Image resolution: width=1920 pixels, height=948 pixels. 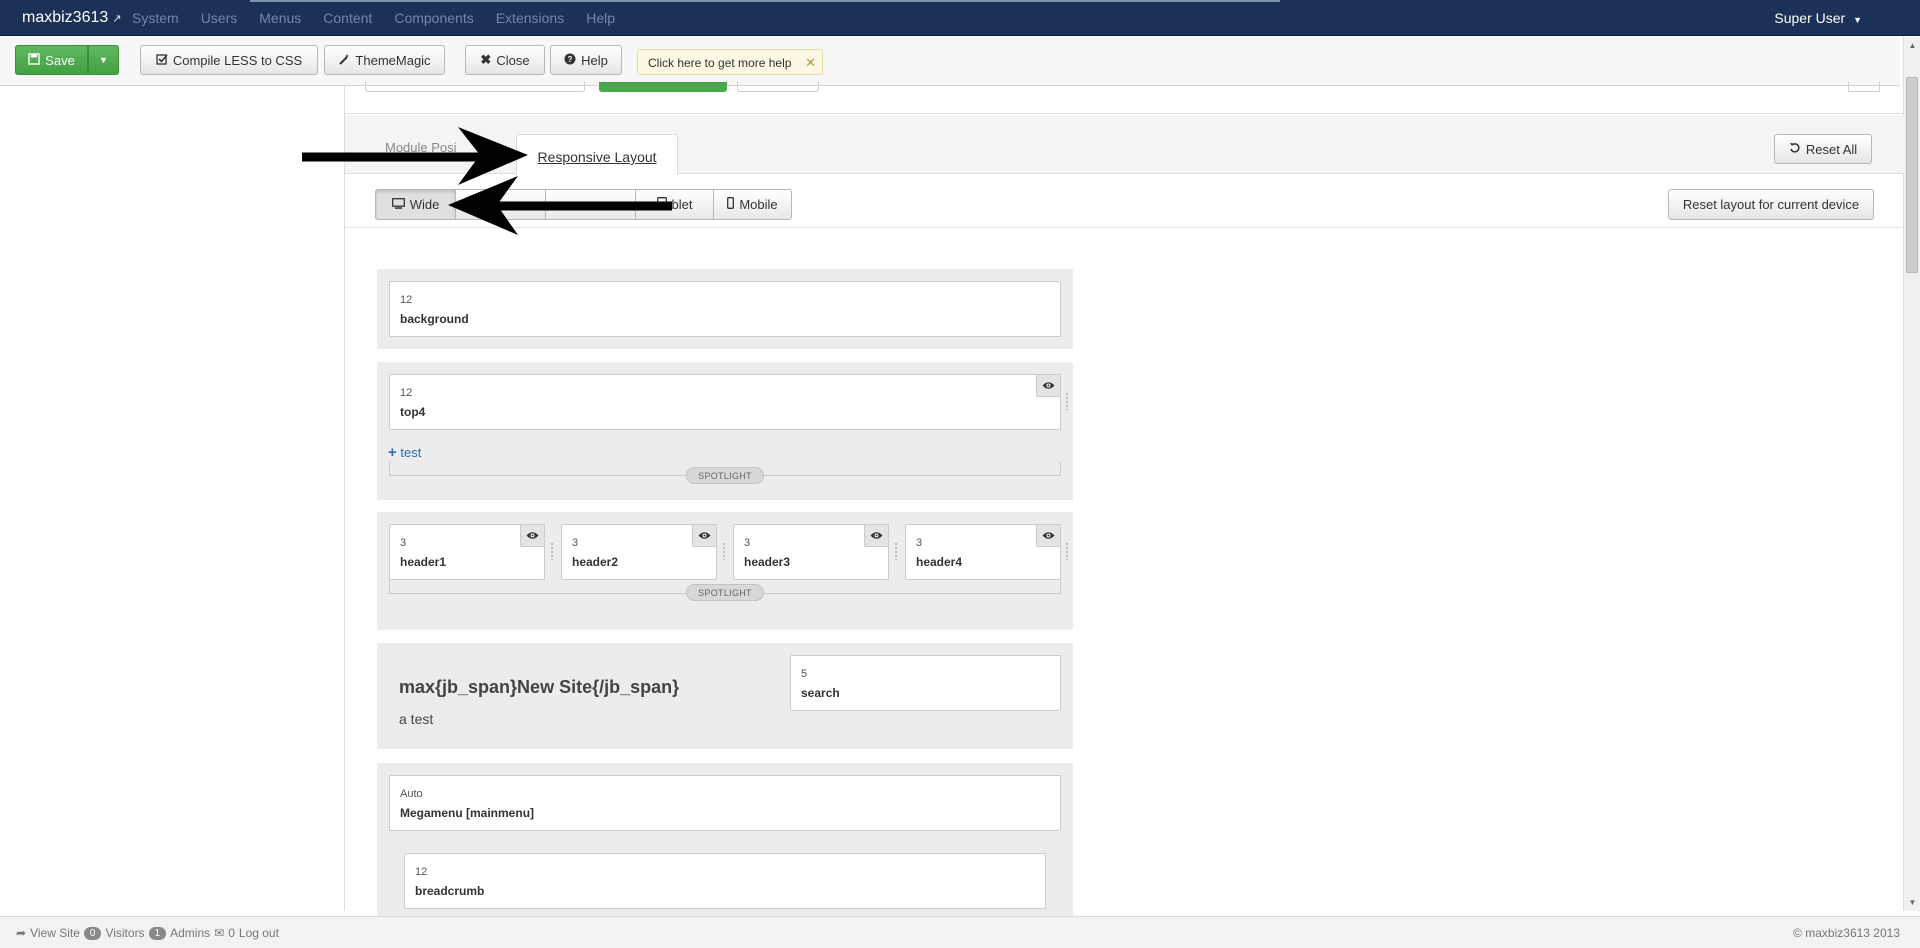 I want to click on close-label: Close, so click(x=513, y=60).